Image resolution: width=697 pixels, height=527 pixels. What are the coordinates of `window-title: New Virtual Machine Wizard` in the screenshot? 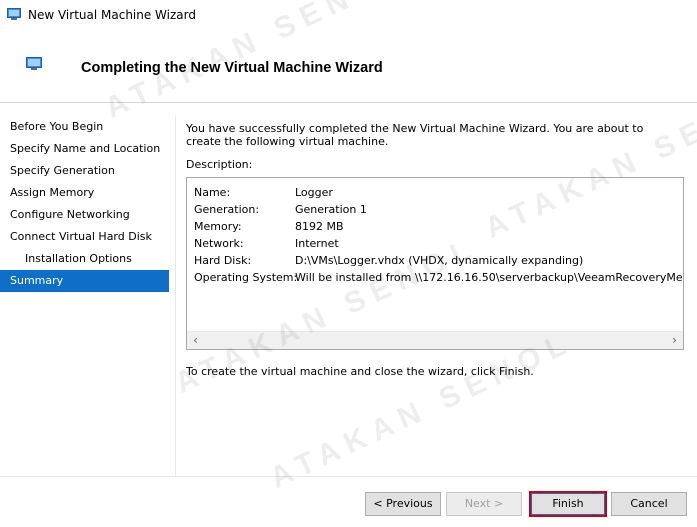 It's located at (112, 15).